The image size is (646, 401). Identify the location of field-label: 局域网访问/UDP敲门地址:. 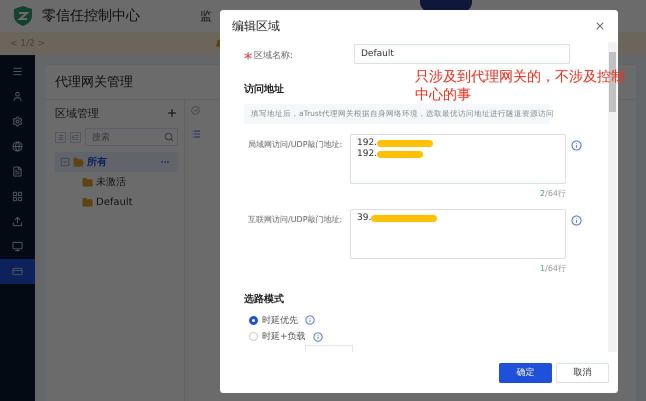
(295, 144).